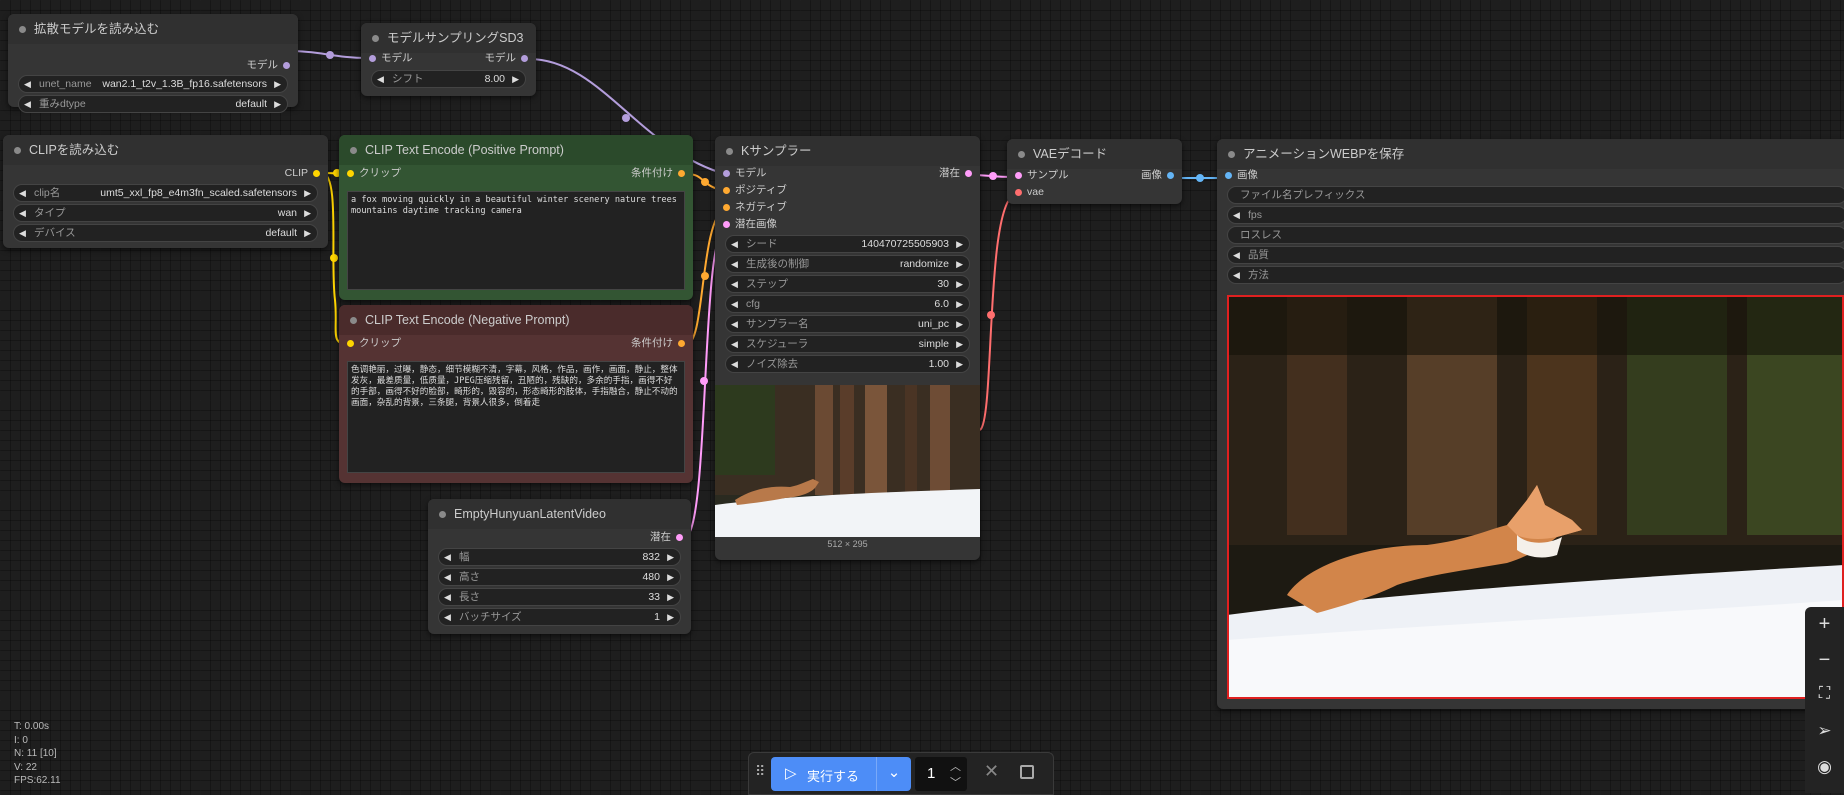 This screenshot has height=795, width=1844. Describe the element at coordinates (374, 173) in the screenshot. I see `input-clip: クリップ` at that location.